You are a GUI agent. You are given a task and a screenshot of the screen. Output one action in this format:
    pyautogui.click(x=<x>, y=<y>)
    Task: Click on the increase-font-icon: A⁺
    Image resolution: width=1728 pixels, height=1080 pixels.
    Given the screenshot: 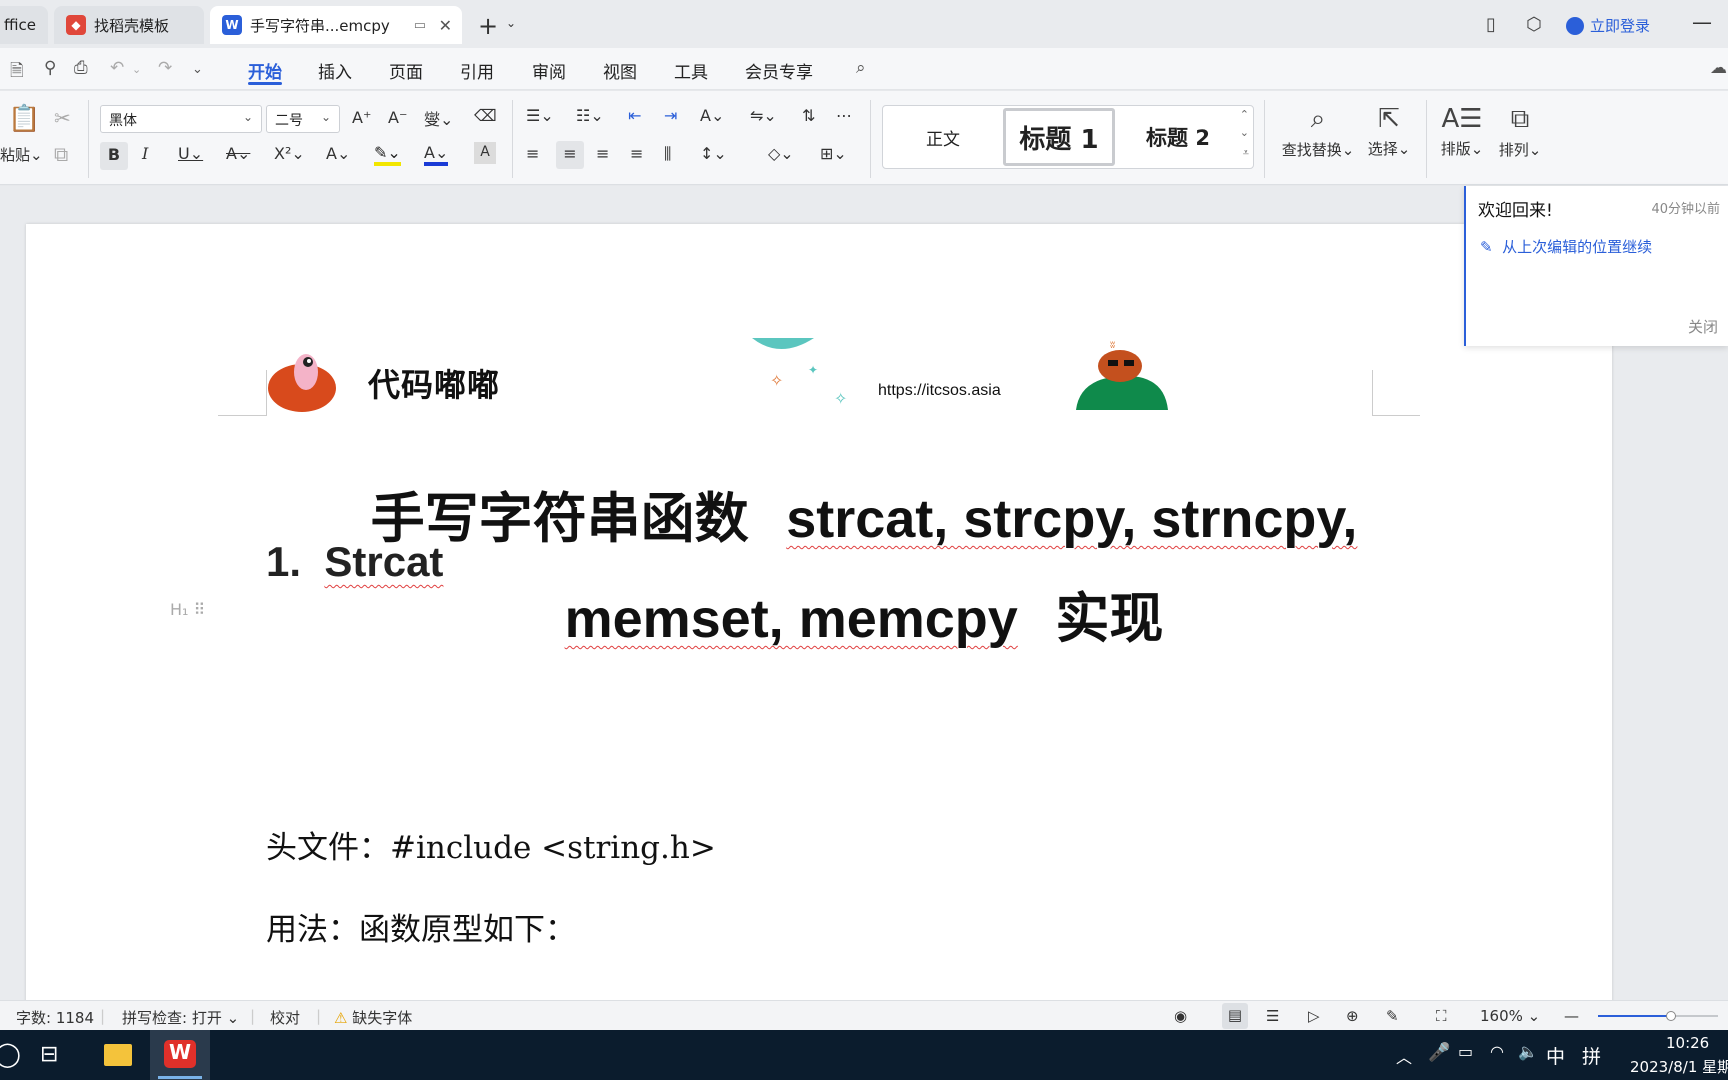 What is the action you would take?
    pyautogui.click(x=361, y=117)
    